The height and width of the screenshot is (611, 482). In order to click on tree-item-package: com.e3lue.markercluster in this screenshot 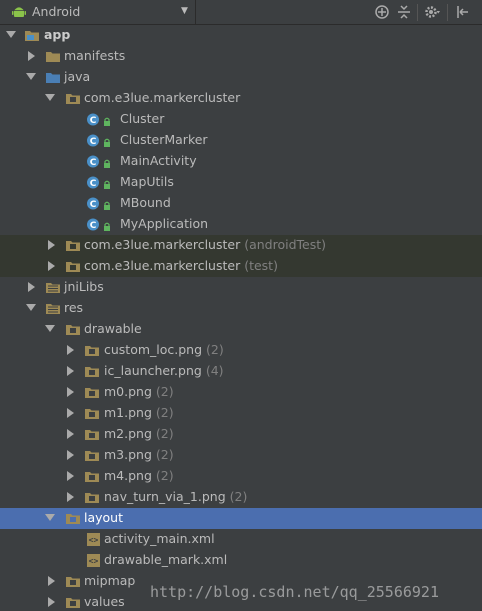, I will do `click(241, 98)`.